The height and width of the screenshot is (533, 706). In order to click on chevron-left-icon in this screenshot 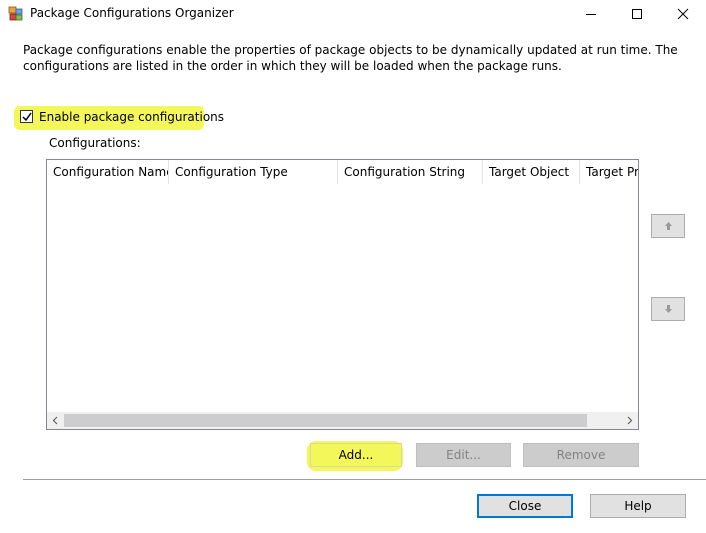, I will do `click(55, 420)`.